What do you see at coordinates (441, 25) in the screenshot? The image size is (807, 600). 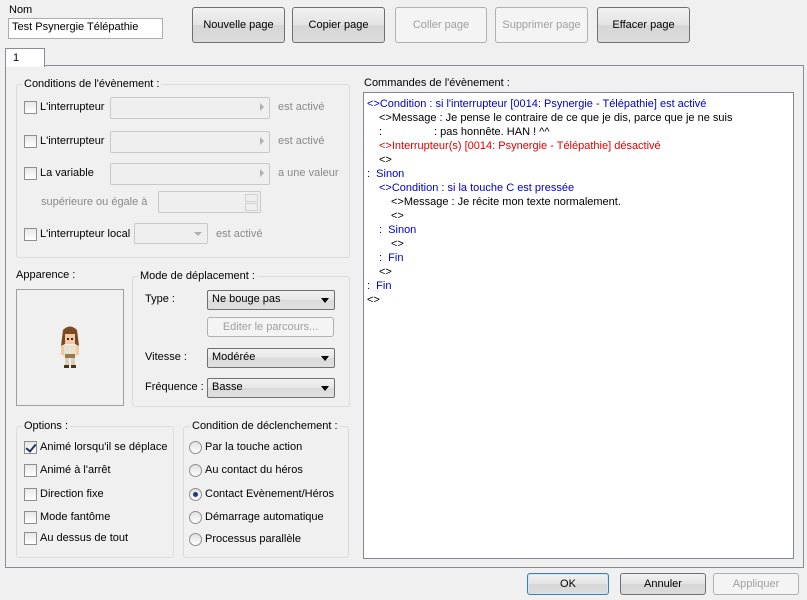 I see `paste-page-button: Coller page` at bounding box center [441, 25].